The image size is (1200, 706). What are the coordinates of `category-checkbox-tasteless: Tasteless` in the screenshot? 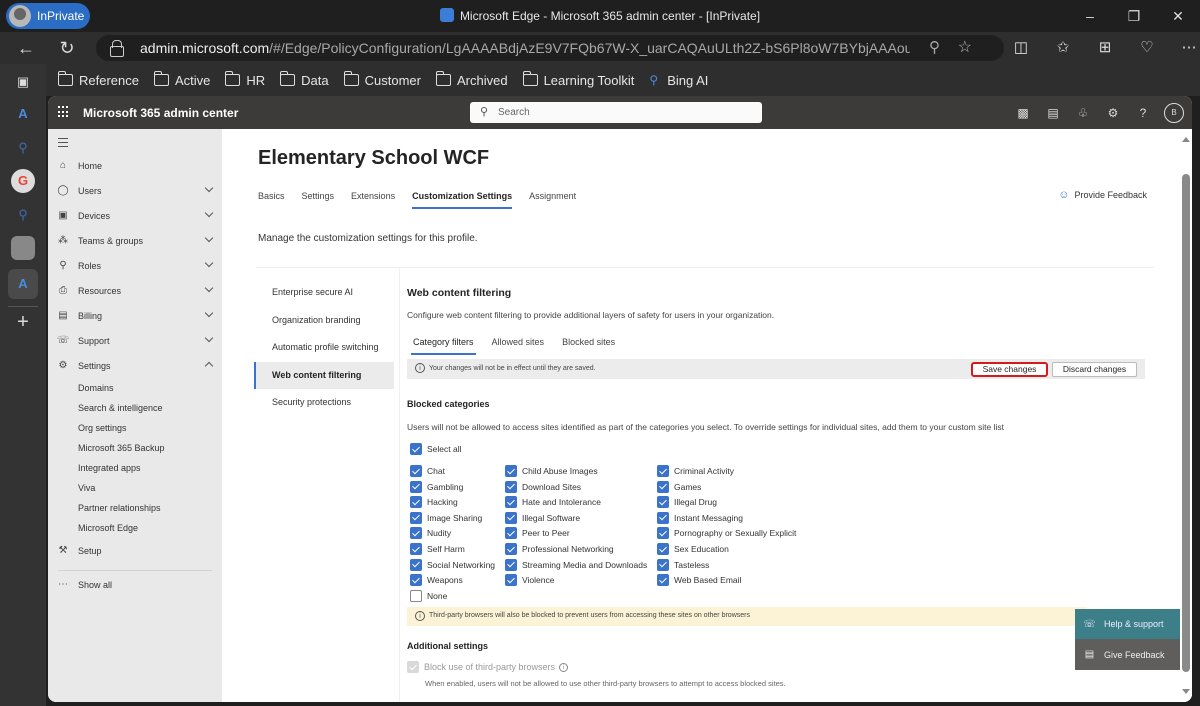 It's located at (683, 564).